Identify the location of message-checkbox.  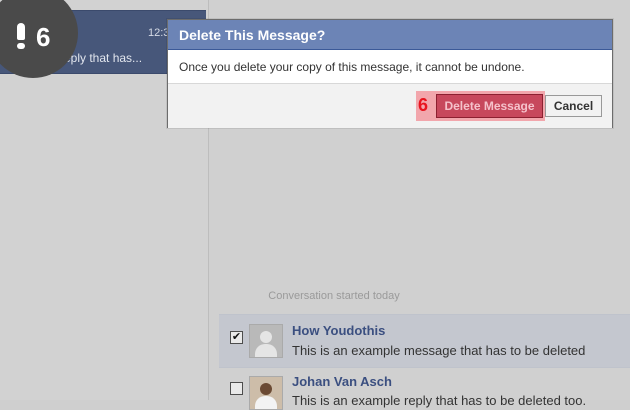
(236, 388).